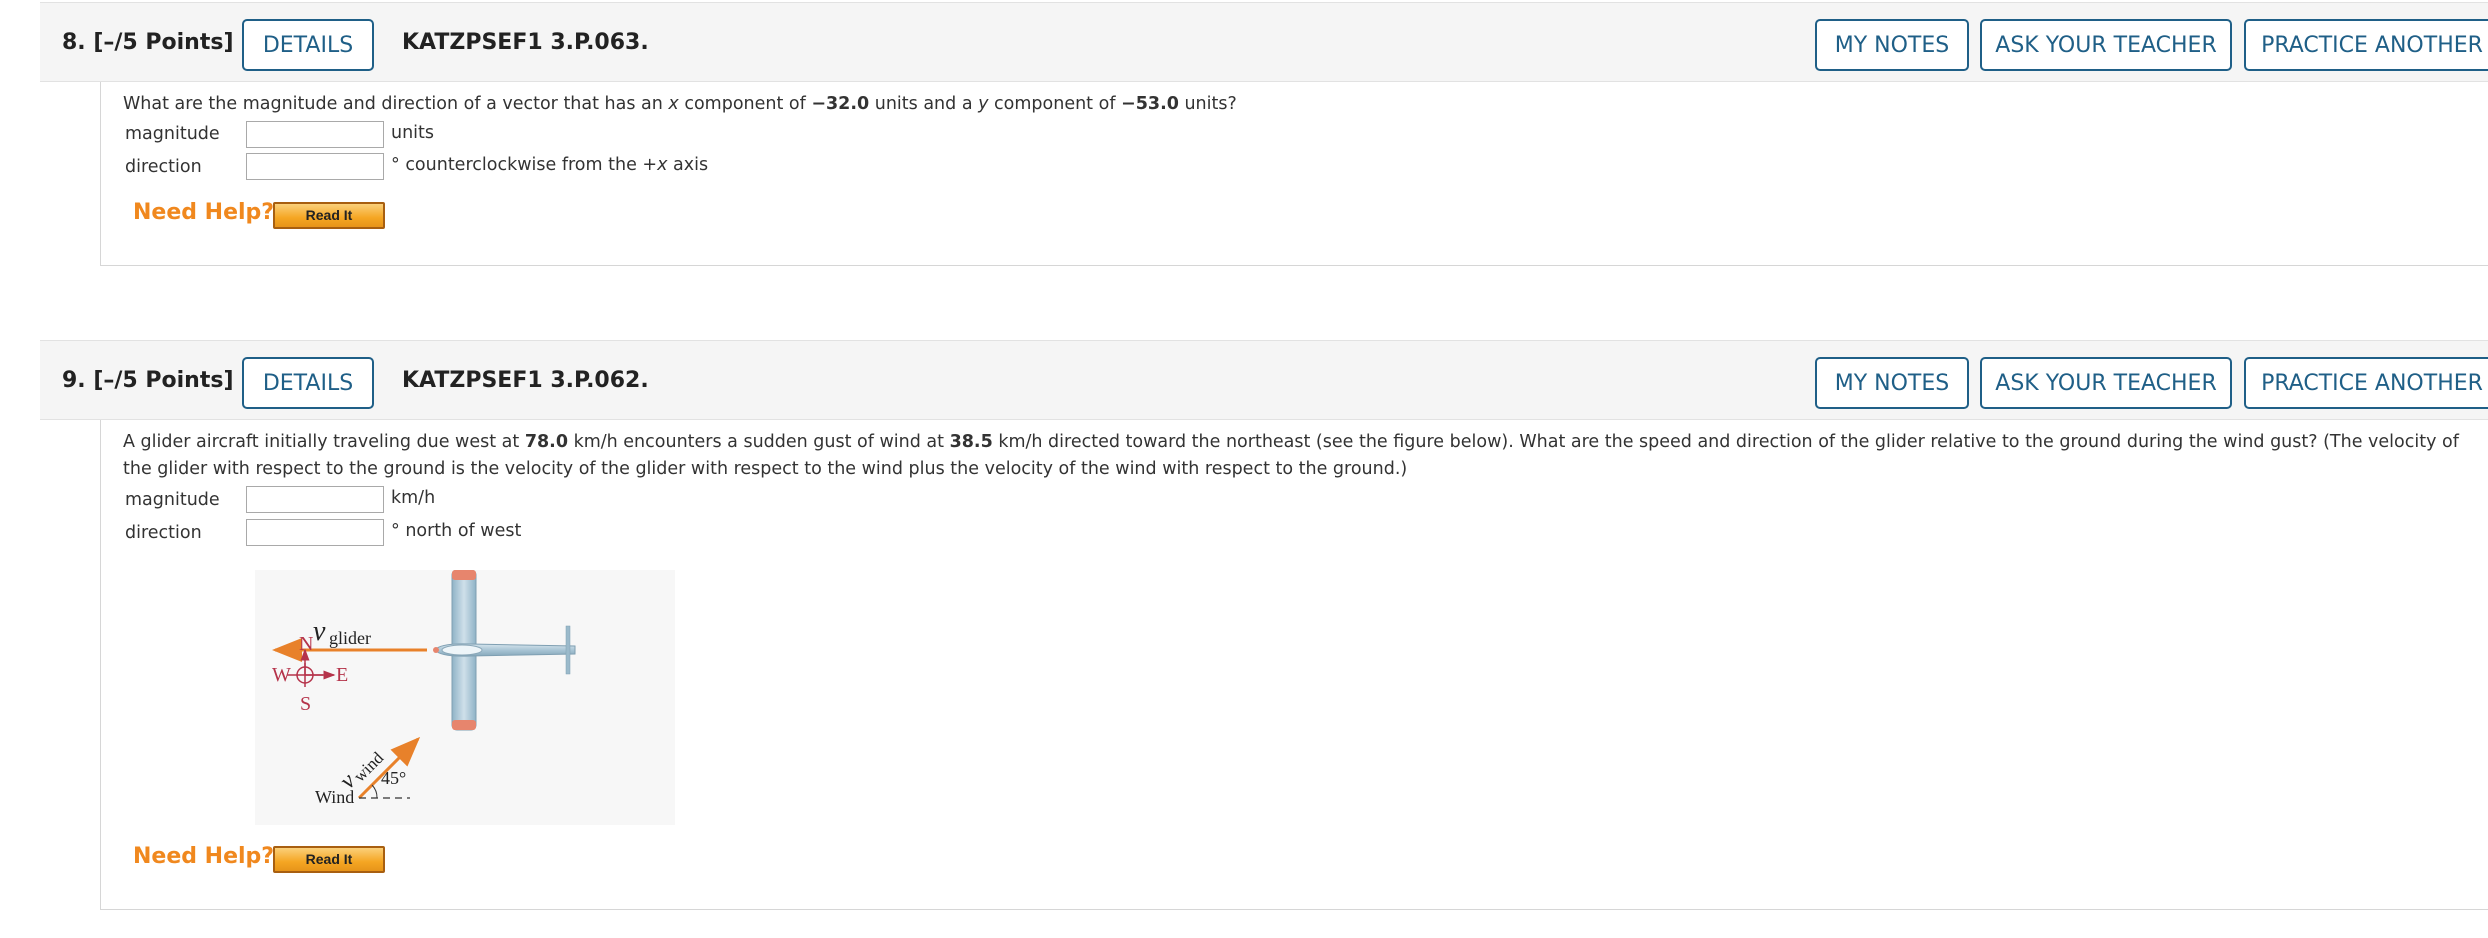  I want to click on angle-arc, so click(374, 791).